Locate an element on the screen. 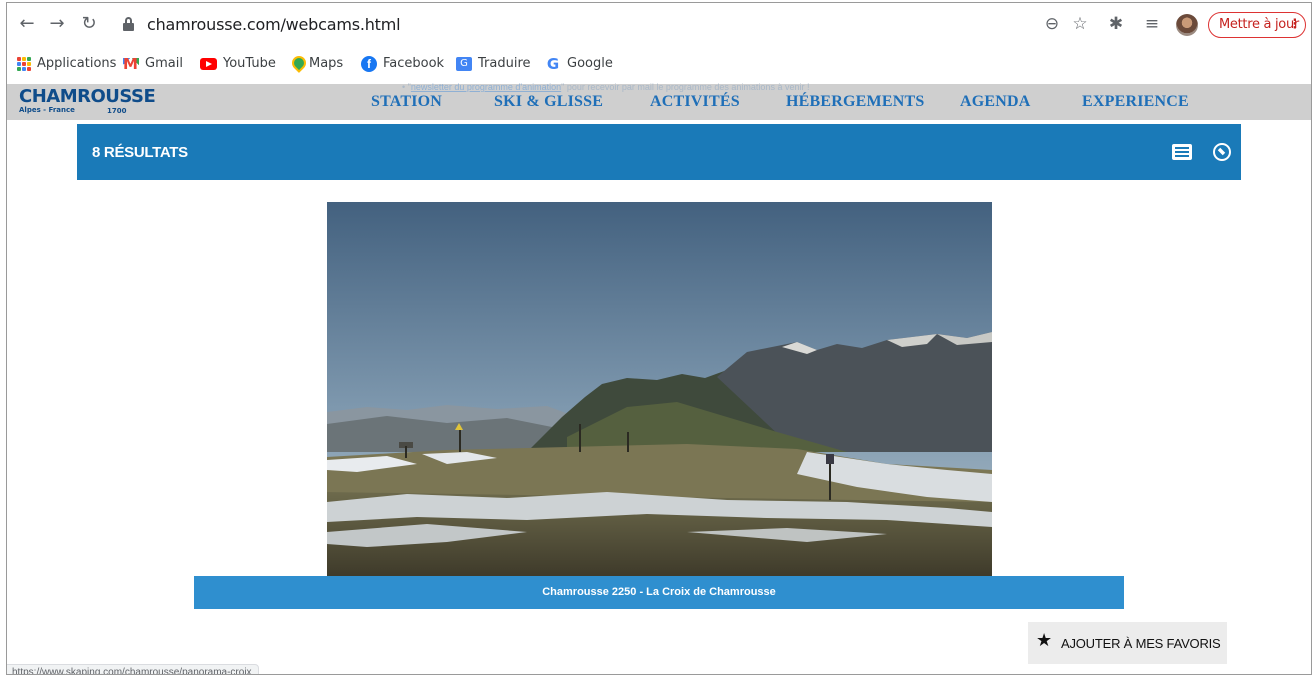  newsletter-link: newsletter du programme d'animation is located at coordinates (486, 87).